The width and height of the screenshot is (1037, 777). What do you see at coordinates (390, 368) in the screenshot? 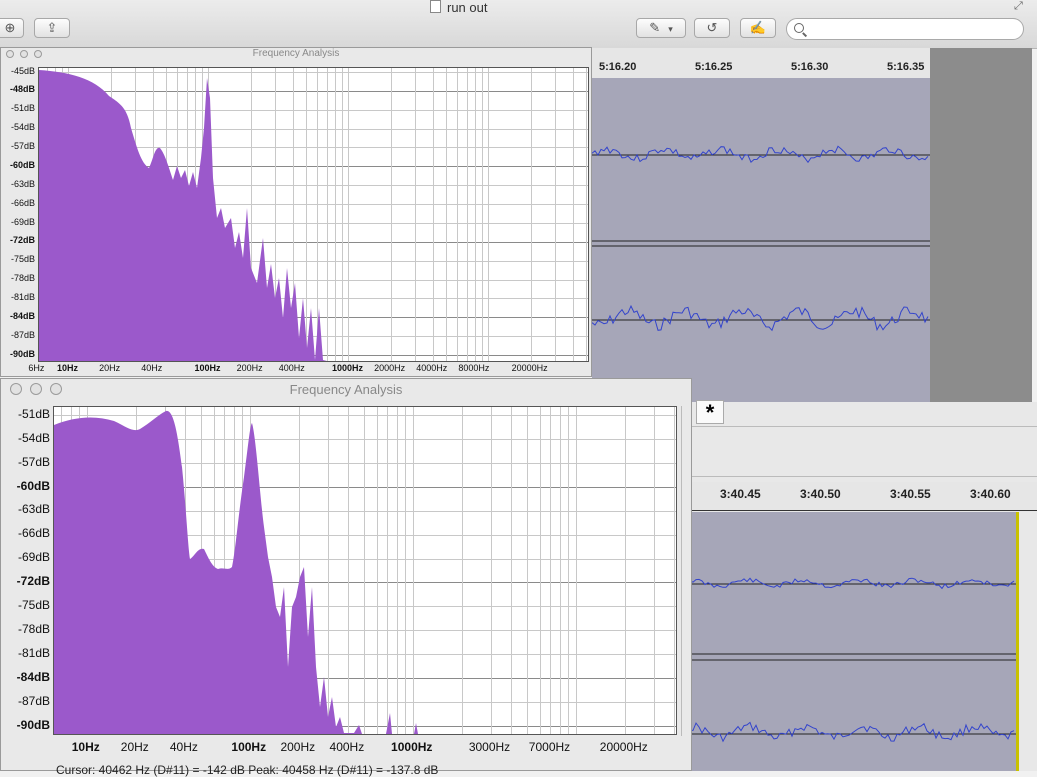
I see `frequency-tick-label: 2000Hz` at bounding box center [390, 368].